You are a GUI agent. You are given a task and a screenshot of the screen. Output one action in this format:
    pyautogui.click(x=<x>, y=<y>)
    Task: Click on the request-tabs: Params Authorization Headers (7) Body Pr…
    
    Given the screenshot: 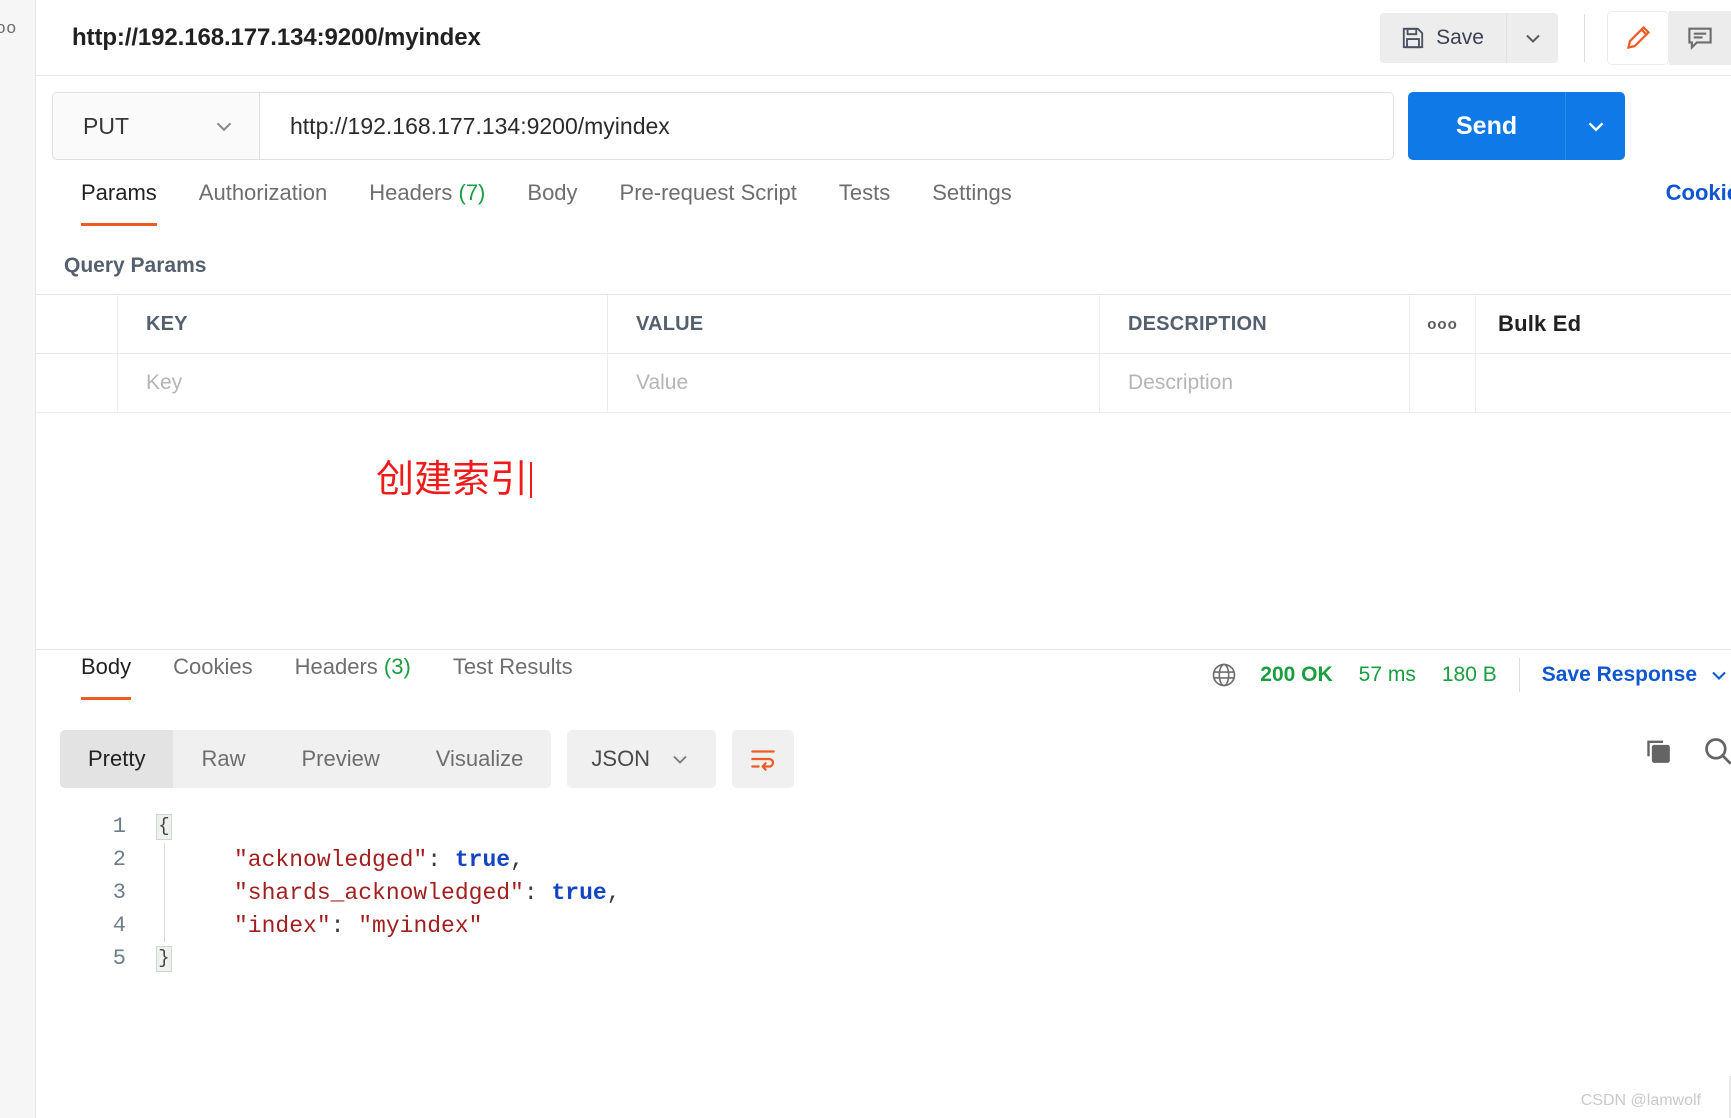 What is the action you would take?
    pyautogui.click(x=883, y=205)
    